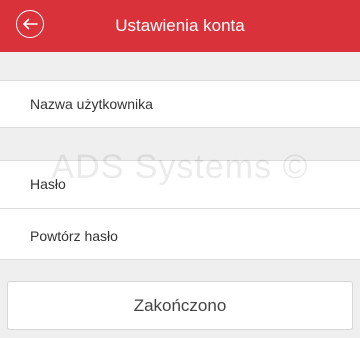  I want to click on username-field: Nazwa użytkownika, so click(180, 104).